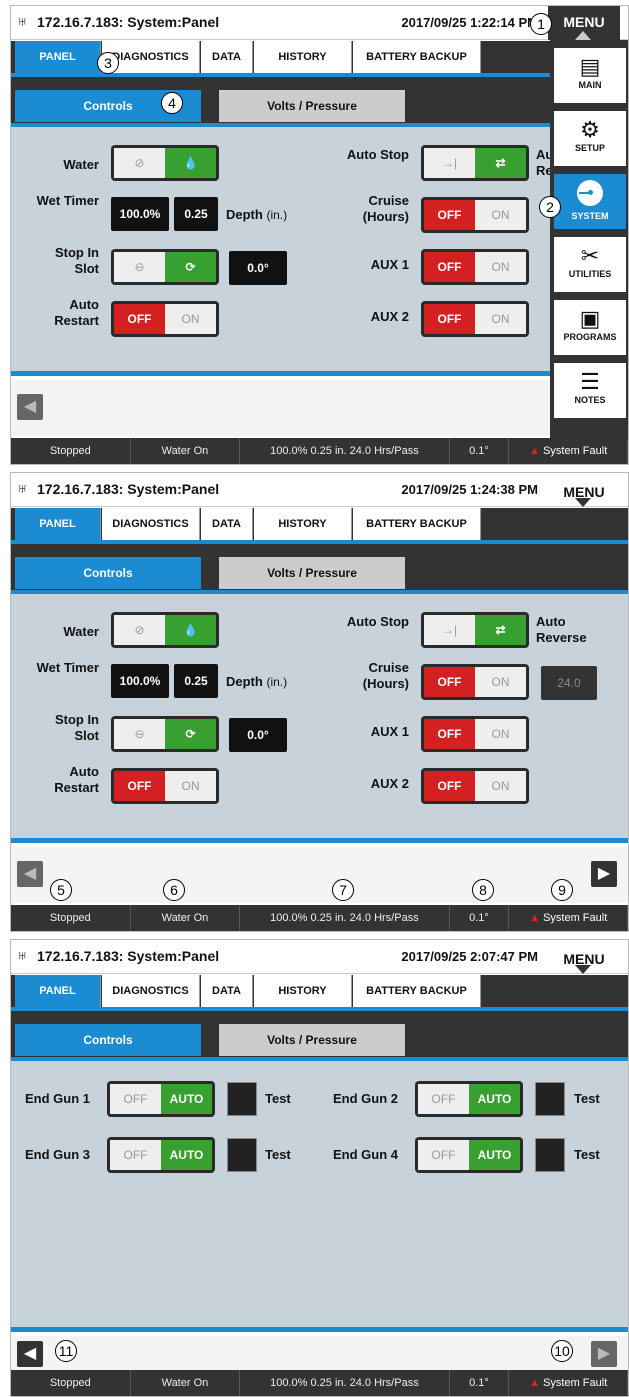 The height and width of the screenshot is (1397, 629). I want to click on endgun-1-label: End Gun 1, so click(57, 1098).